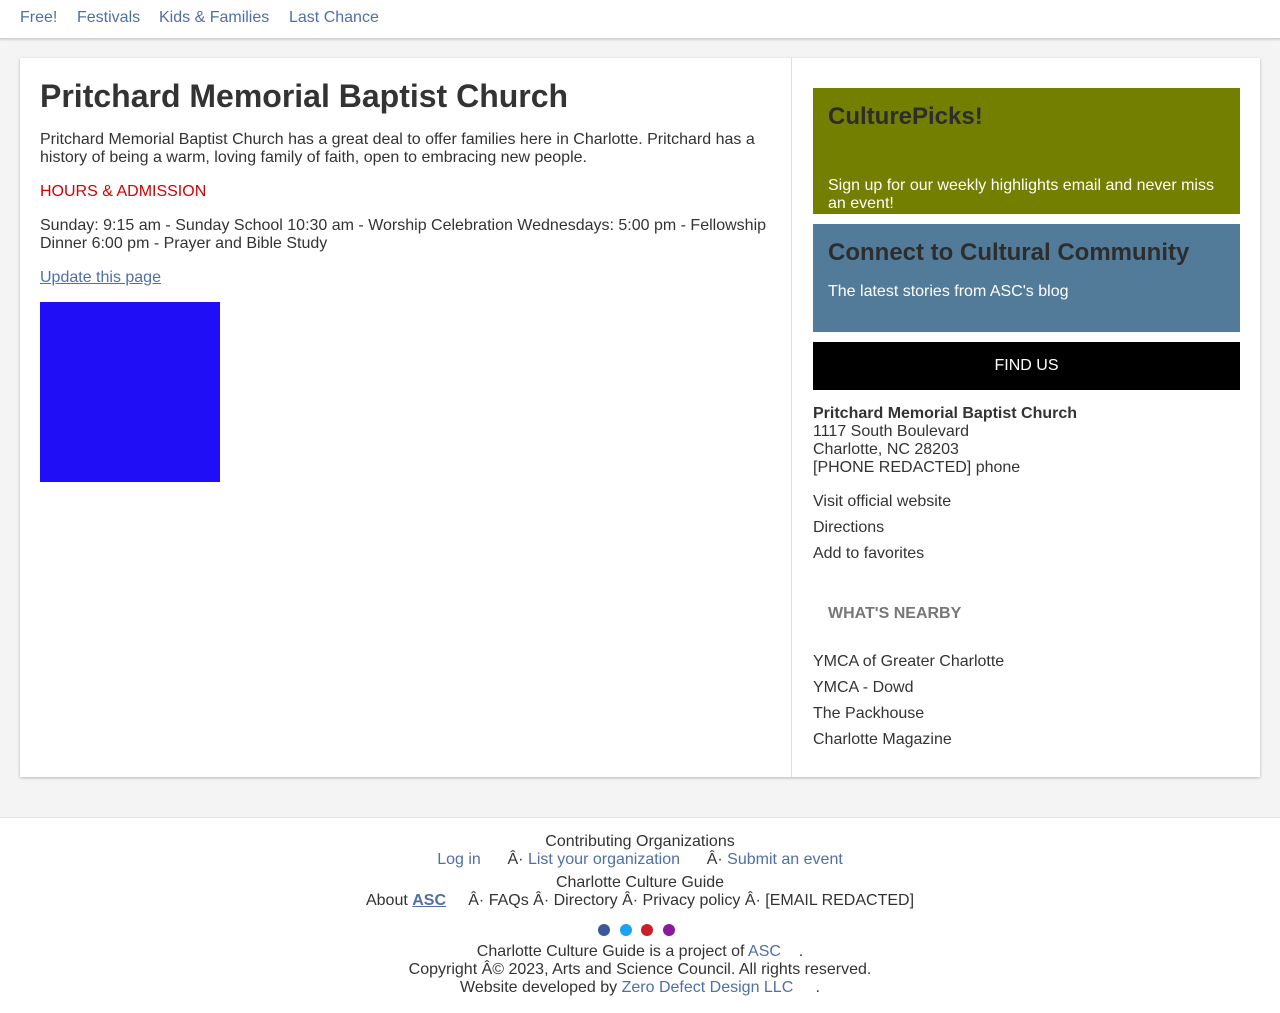 This screenshot has width=1280, height=1013. Describe the element at coordinates (509, 900) in the screenshot. I see `faqs-link: FAQs` at that location.